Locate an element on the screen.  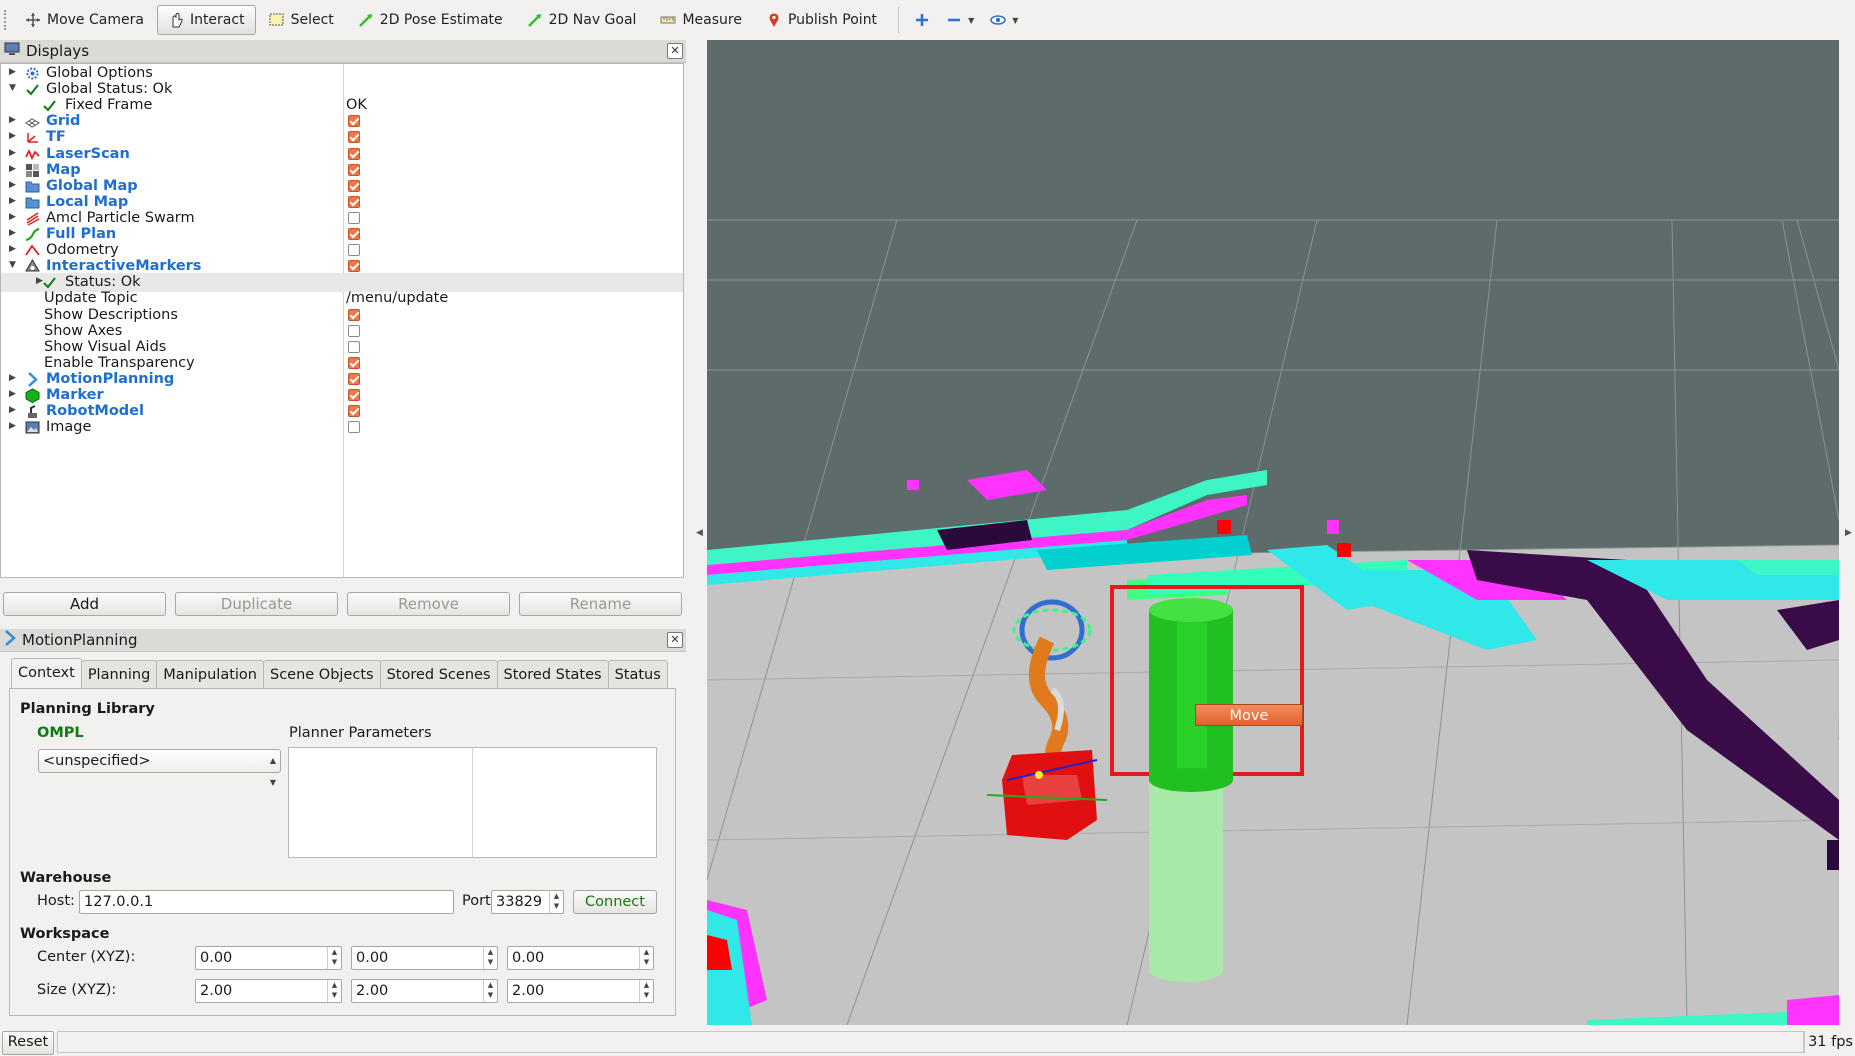
port-spinbox: 33829 ▲ ▼ is located at coordinates (527, 902).